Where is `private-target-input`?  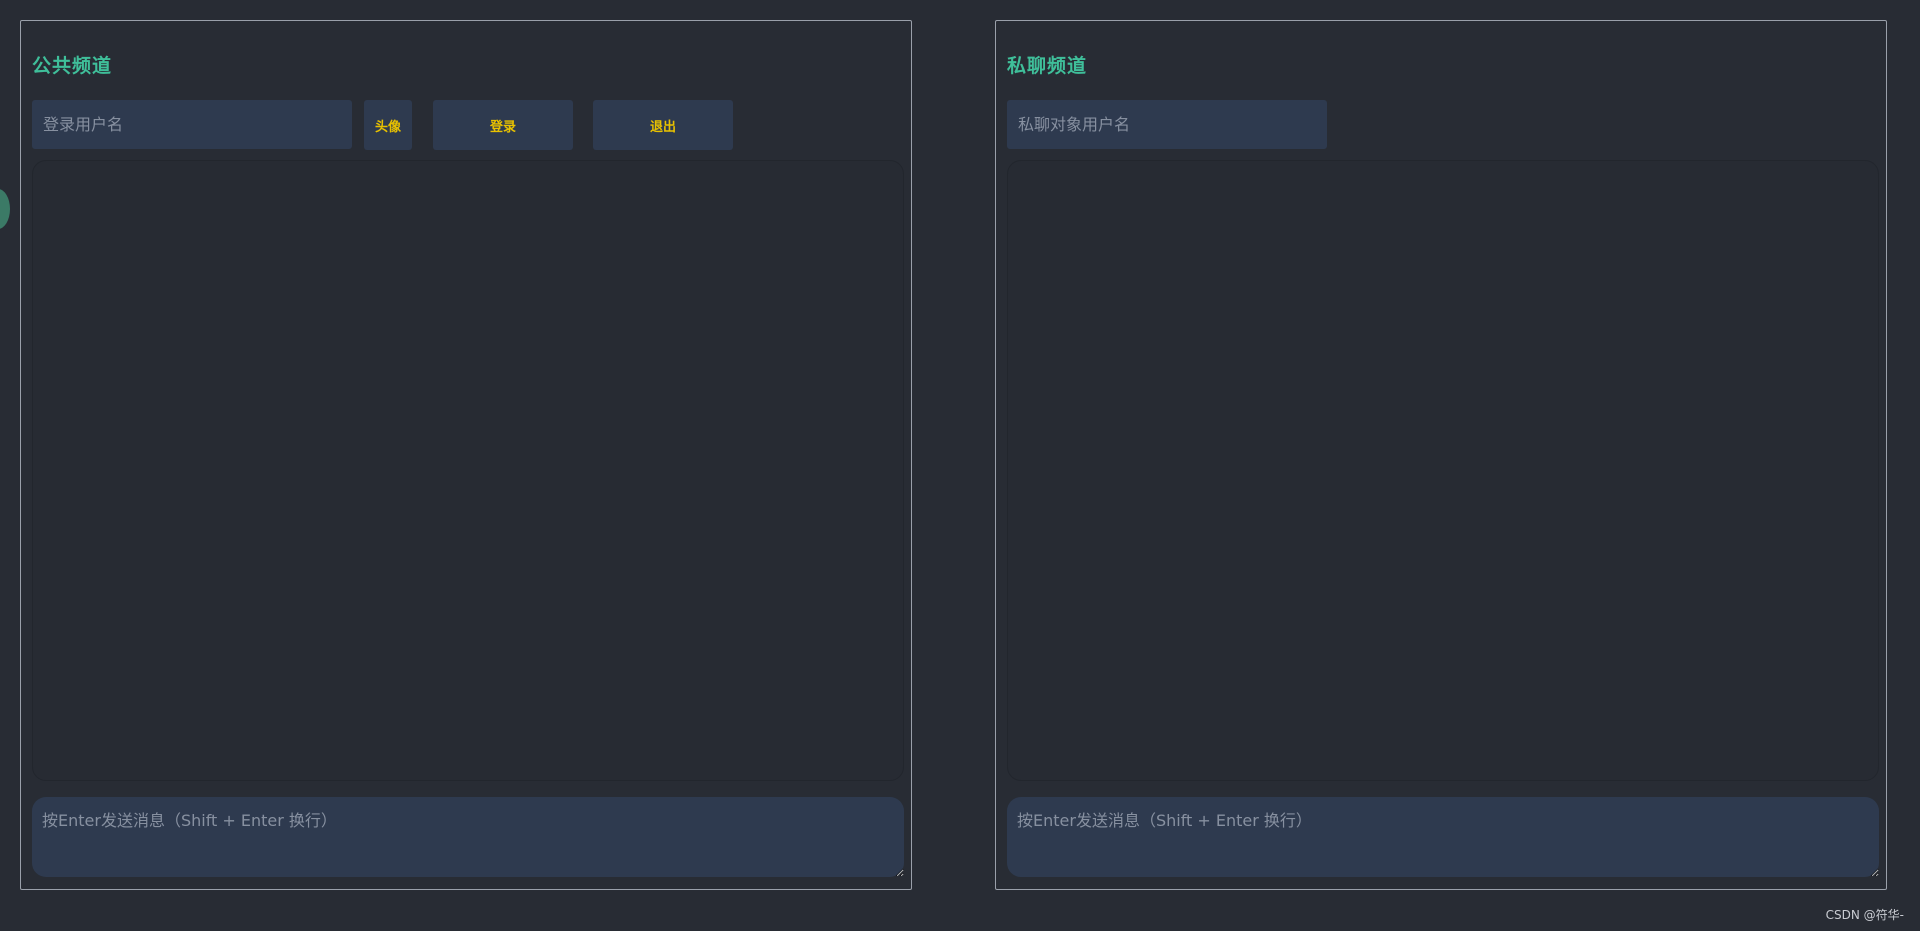
private-target-input is located at coordinates (1167, 124).